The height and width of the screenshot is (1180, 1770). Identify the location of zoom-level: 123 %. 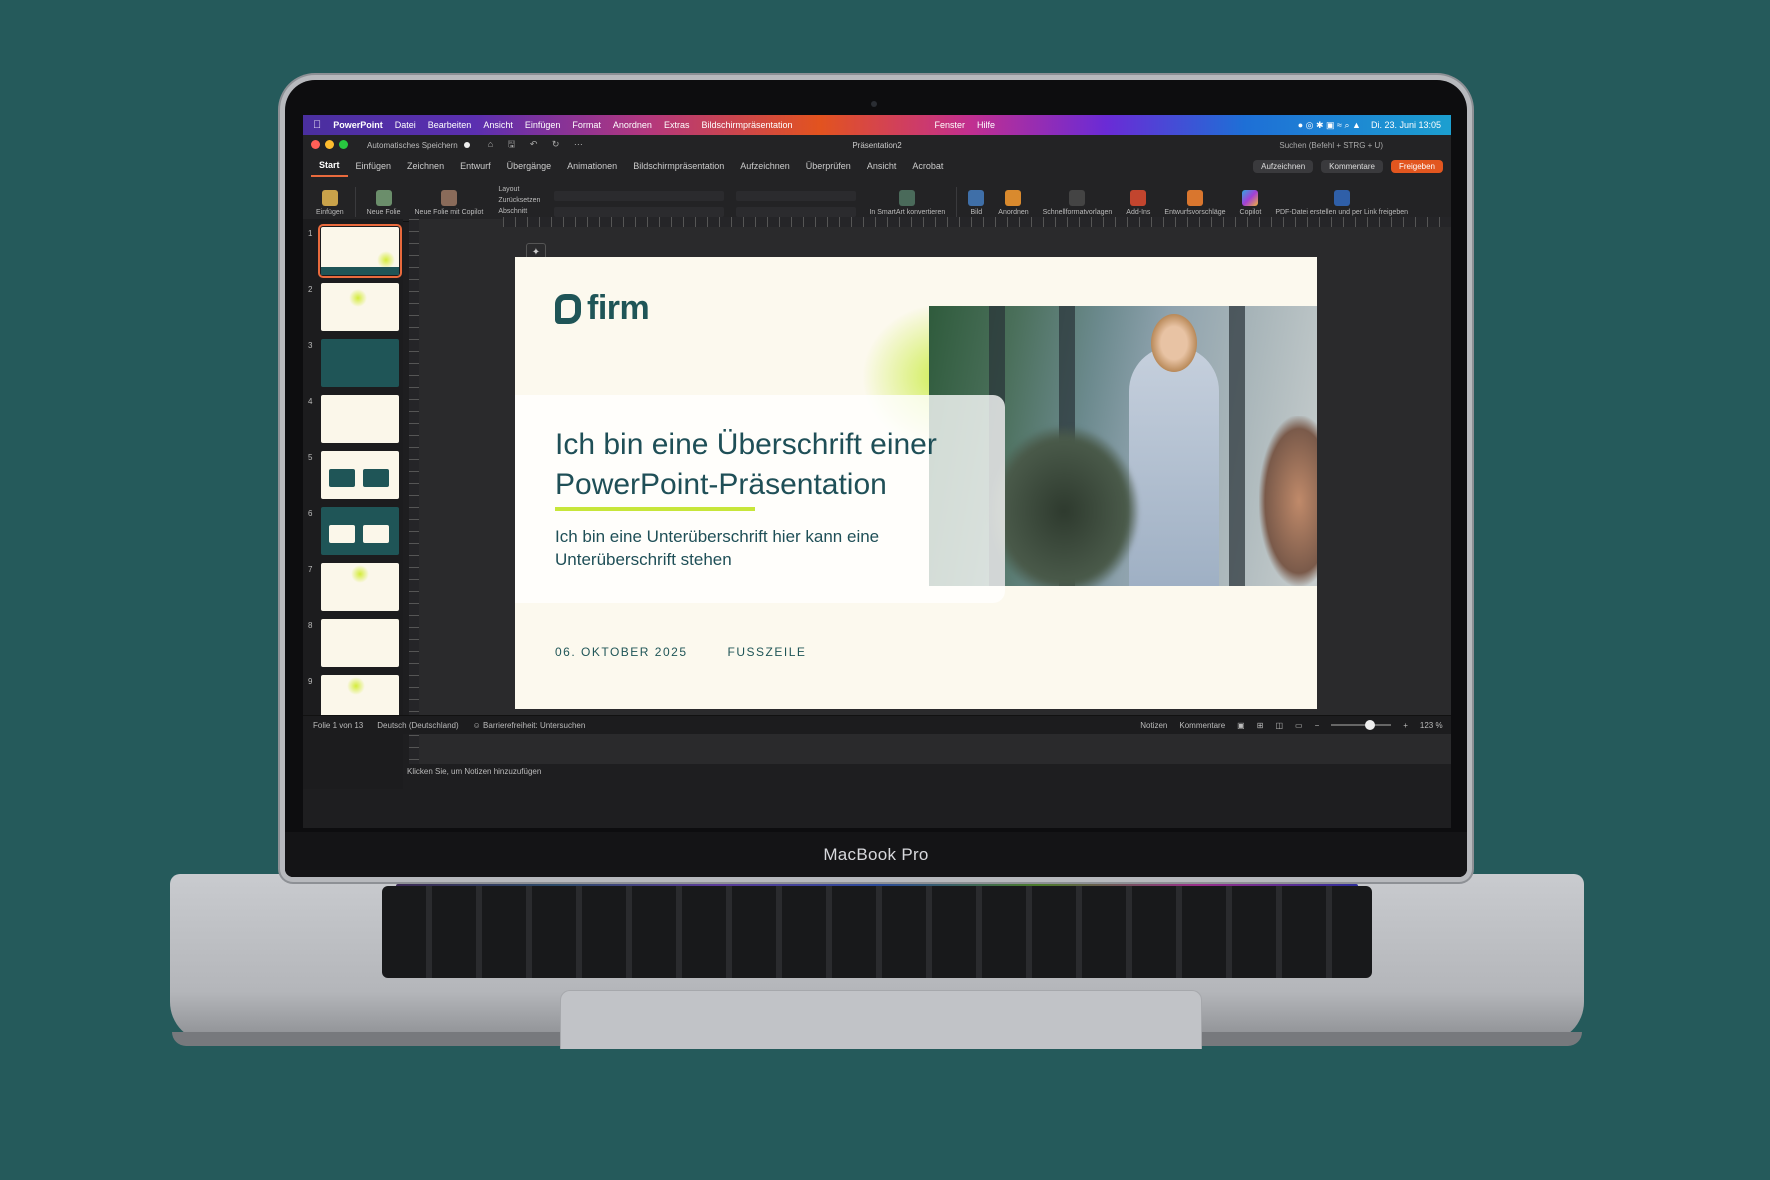
(1431, 725).